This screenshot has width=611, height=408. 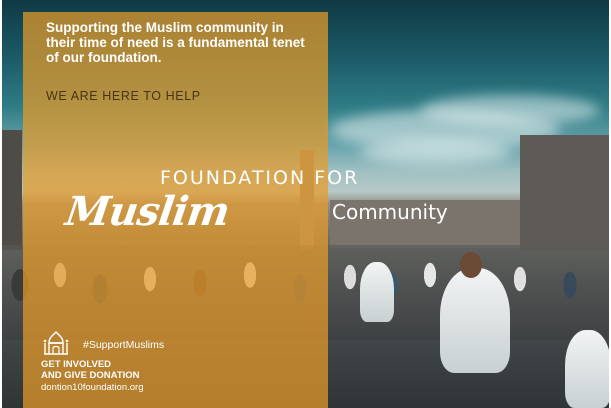 I want to click on cta-line-1: GET INVOLVED, so click(x=76, y=364).